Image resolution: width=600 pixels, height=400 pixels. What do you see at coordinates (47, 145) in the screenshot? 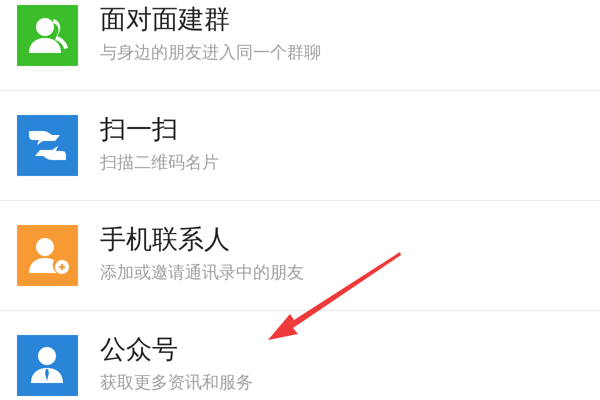
I see `chat-bubbles-icon` at bounding box center [47, 145].